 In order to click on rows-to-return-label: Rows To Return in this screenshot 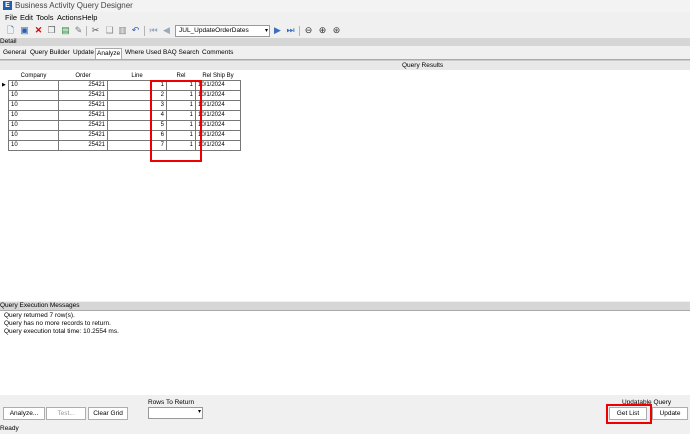, I will do `click(171, 402)`.